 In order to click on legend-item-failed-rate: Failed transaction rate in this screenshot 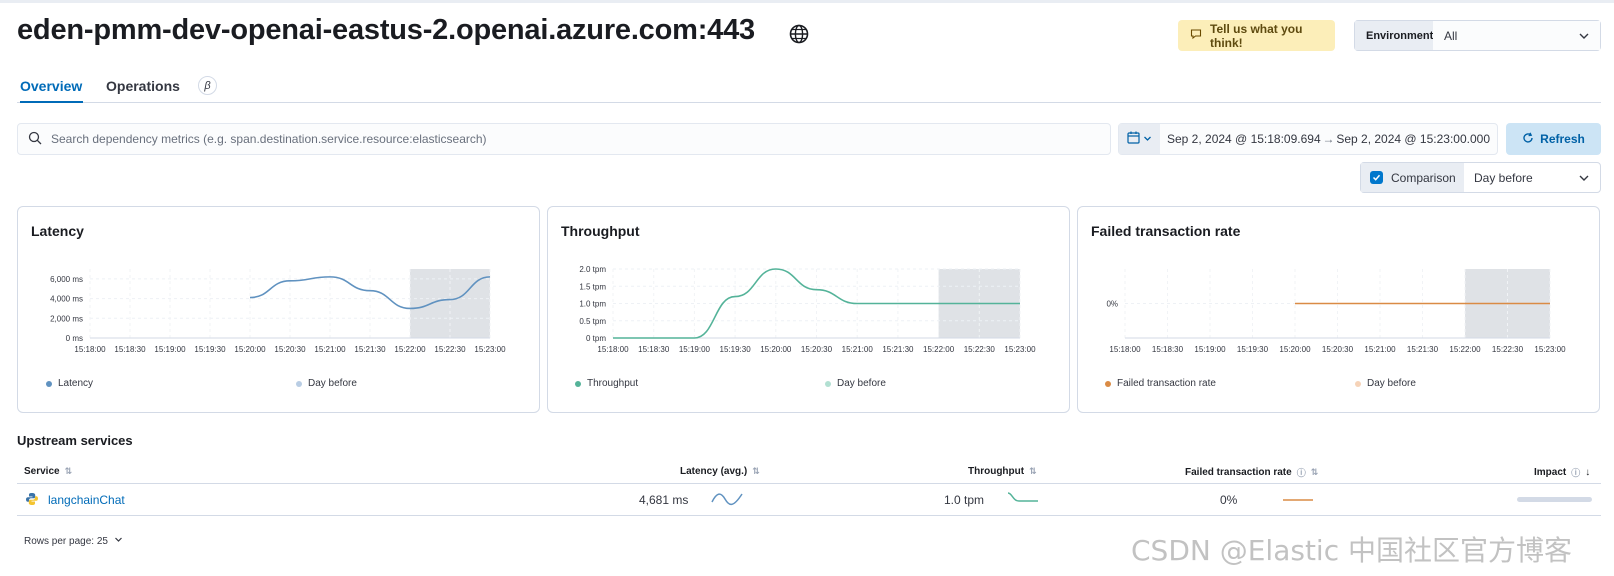, I will do `click(1160, 383)`.